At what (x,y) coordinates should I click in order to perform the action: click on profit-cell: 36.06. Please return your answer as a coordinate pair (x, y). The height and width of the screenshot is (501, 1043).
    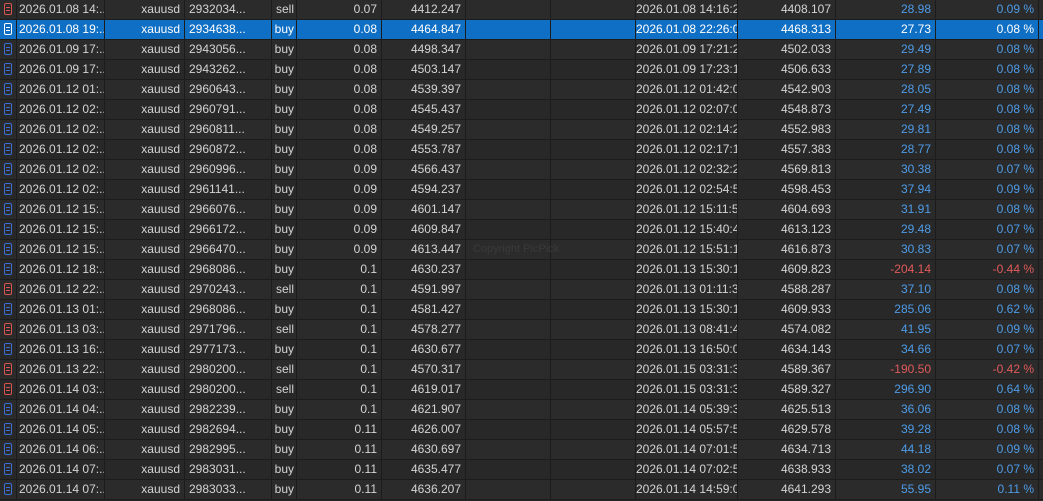
    Looking at the image, I should click on (886, 409).